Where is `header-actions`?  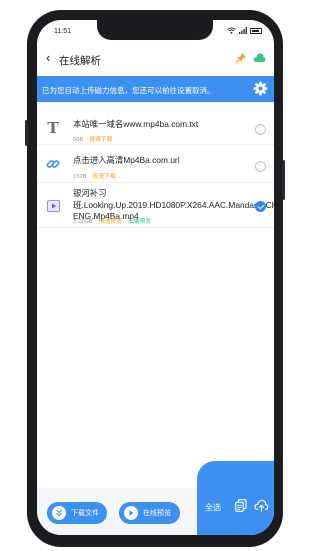 header-actions is located at coordinates (250, 58).